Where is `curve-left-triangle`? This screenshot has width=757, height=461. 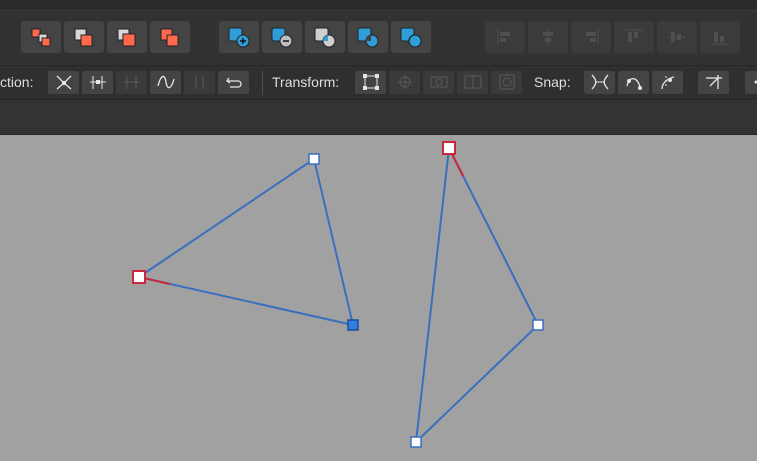 curve-left-triangle is located at coordinates (246, 242).